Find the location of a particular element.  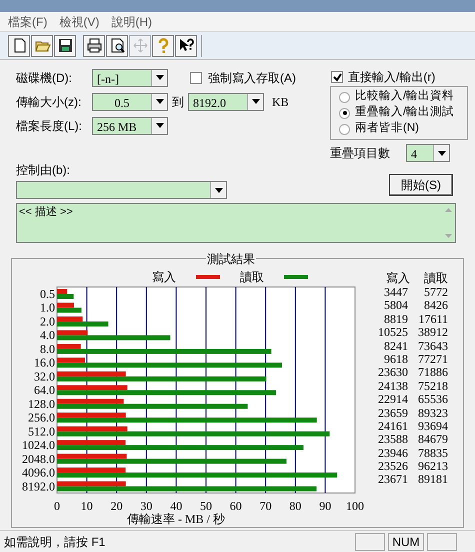

table-cell-text: 84679 is located at coordinates (432, 440).